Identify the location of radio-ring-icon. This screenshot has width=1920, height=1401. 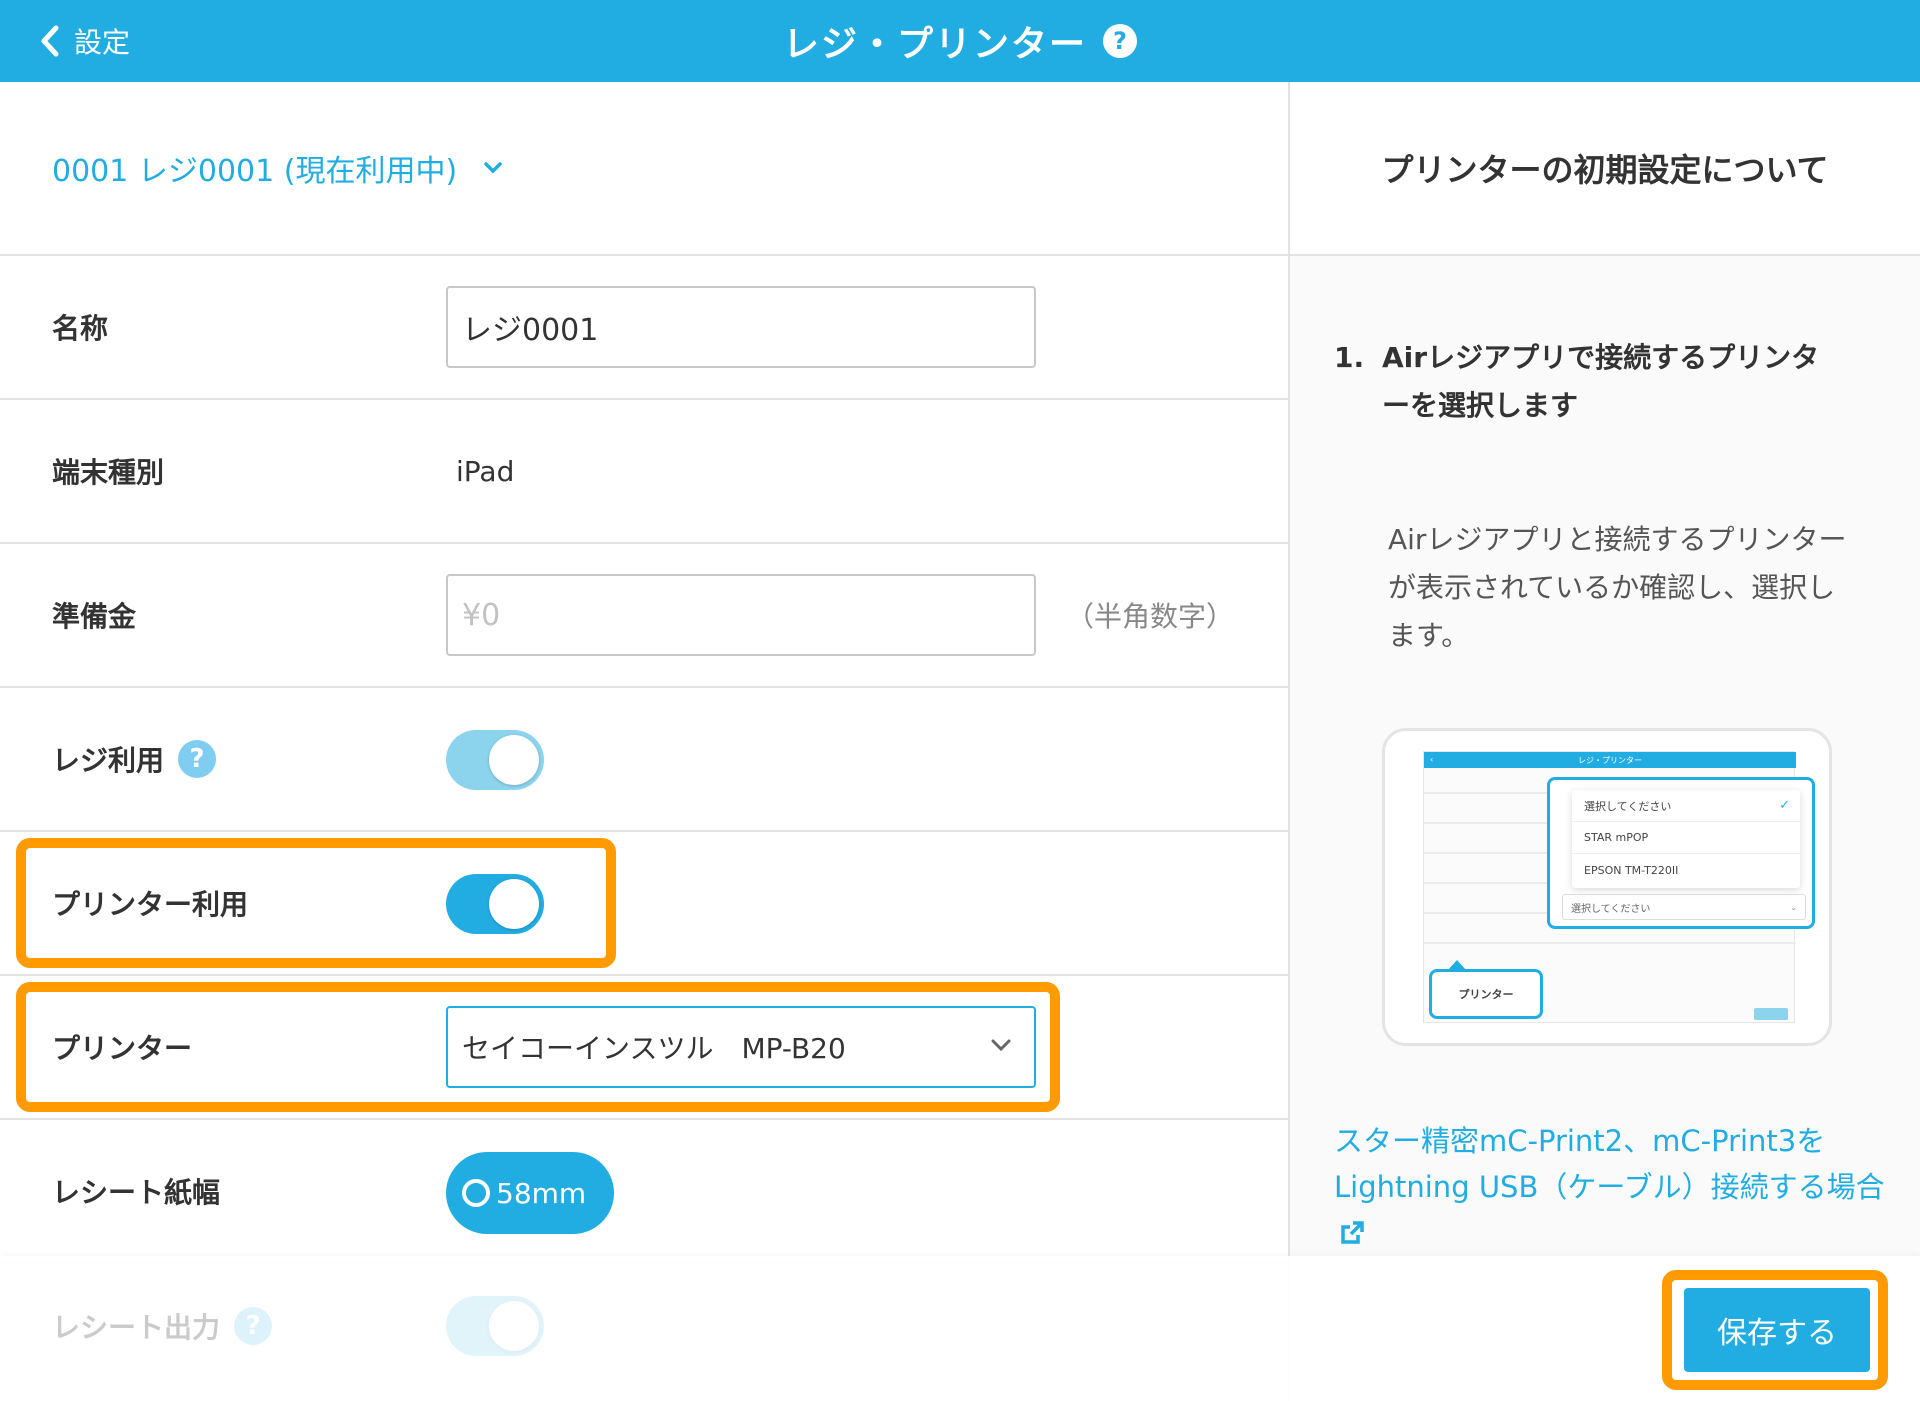
(476, 1193).